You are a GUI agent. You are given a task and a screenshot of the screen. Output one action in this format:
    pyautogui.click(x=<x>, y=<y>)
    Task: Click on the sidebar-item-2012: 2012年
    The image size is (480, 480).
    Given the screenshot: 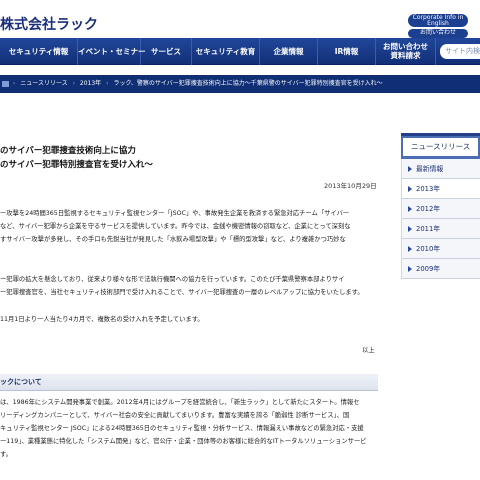 What is the action you would take?
    pyautogui.click(x=441, y=209)
    